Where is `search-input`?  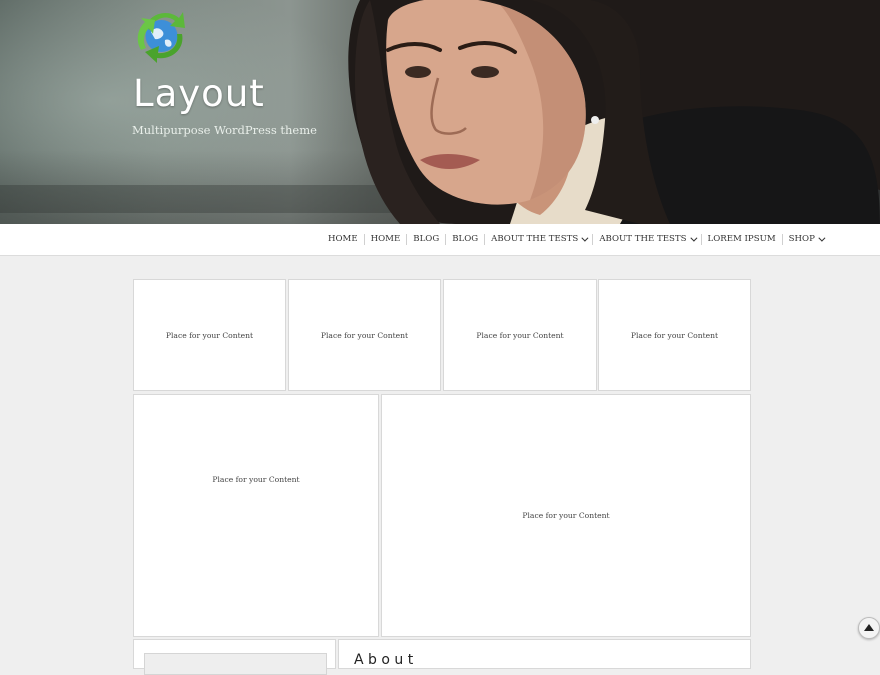 search-input is located at coordinates (235, 664).